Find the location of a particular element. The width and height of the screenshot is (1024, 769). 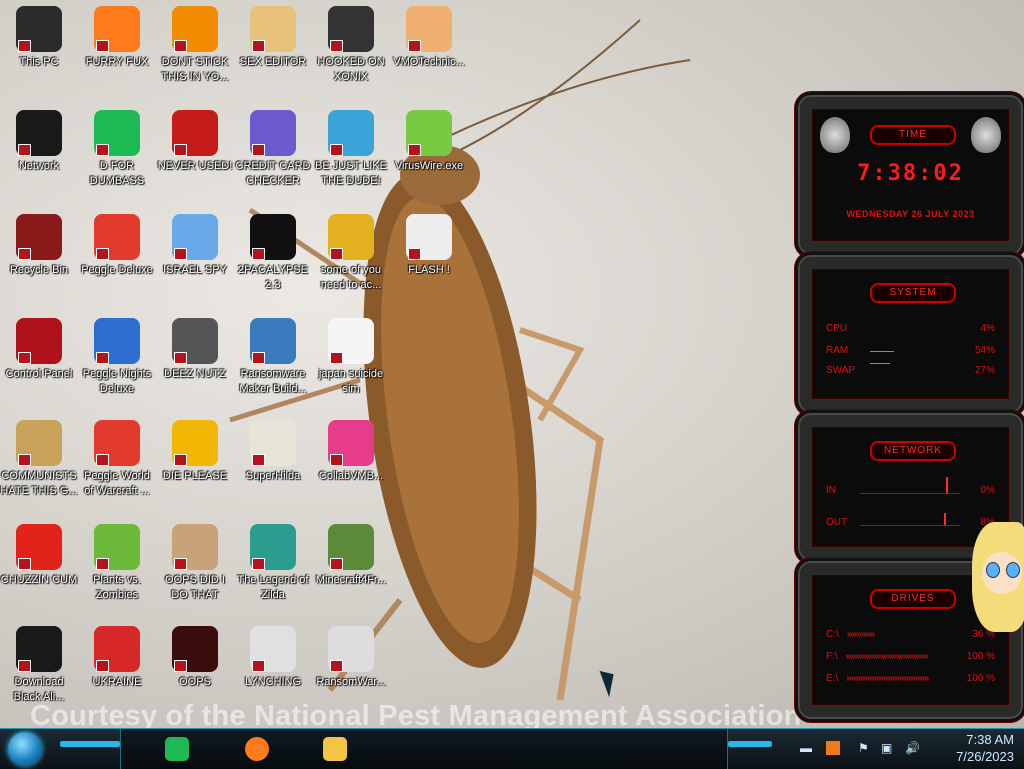

ram-graph-line is located at coordinates (882, 351).